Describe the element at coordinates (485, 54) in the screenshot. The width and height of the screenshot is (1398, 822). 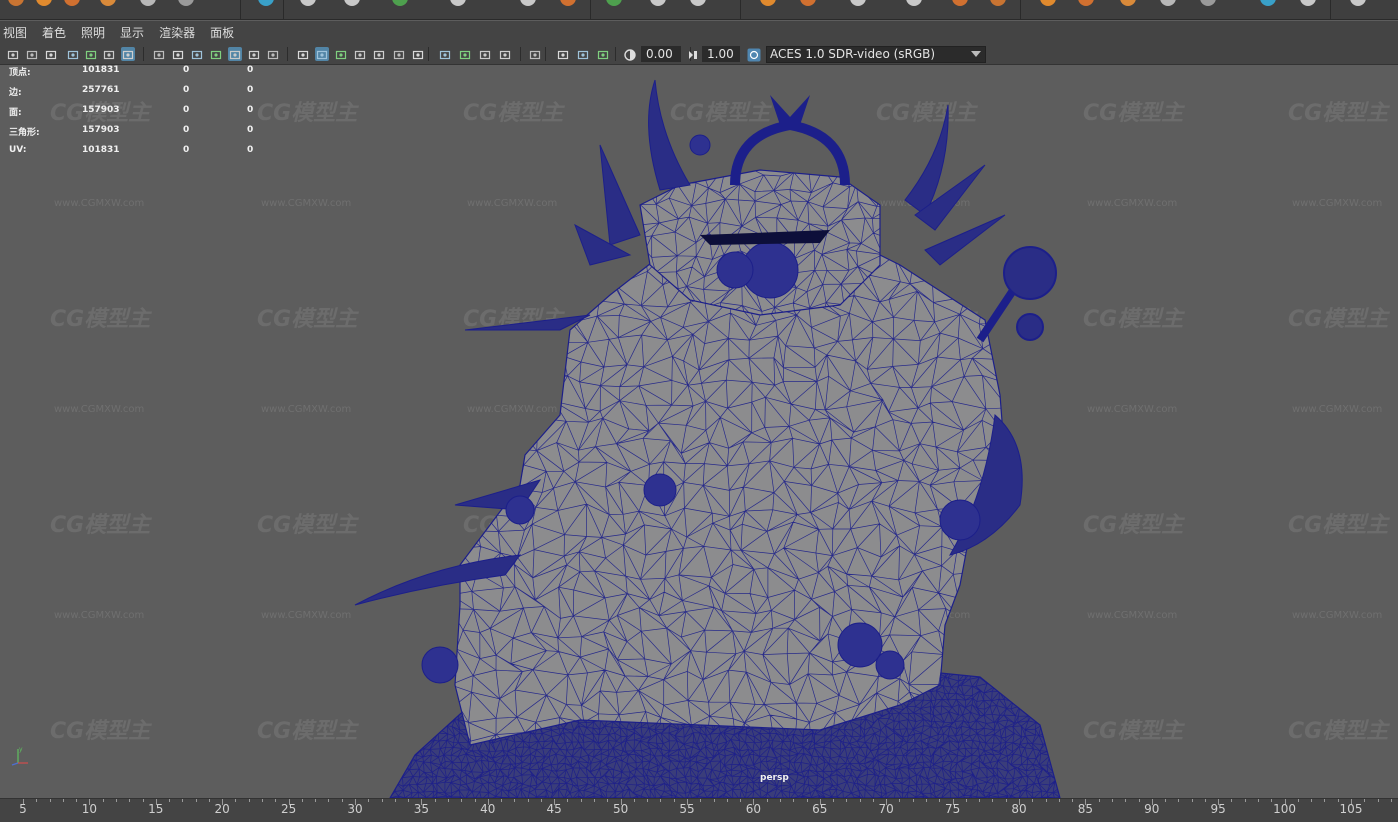
I see `motion-blur-icon` at that location.